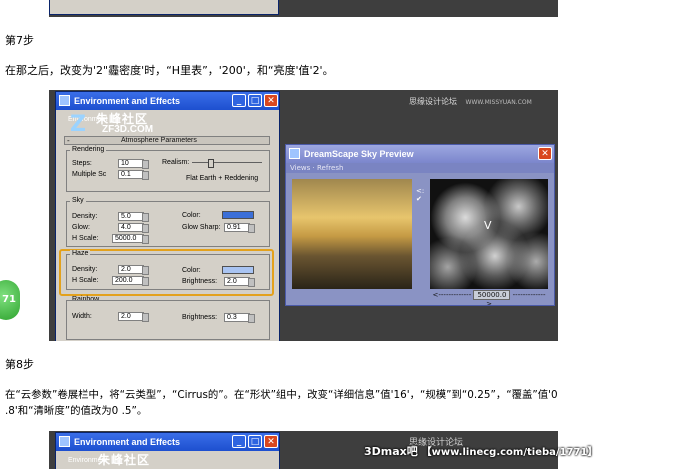 Image resolution: width=674 pixels, height=469 pixels. What do you see at coordinates (133, 317) in the screenshot?
I see `rainbow-width-input: 2.0` at bounding box center [133, 317].